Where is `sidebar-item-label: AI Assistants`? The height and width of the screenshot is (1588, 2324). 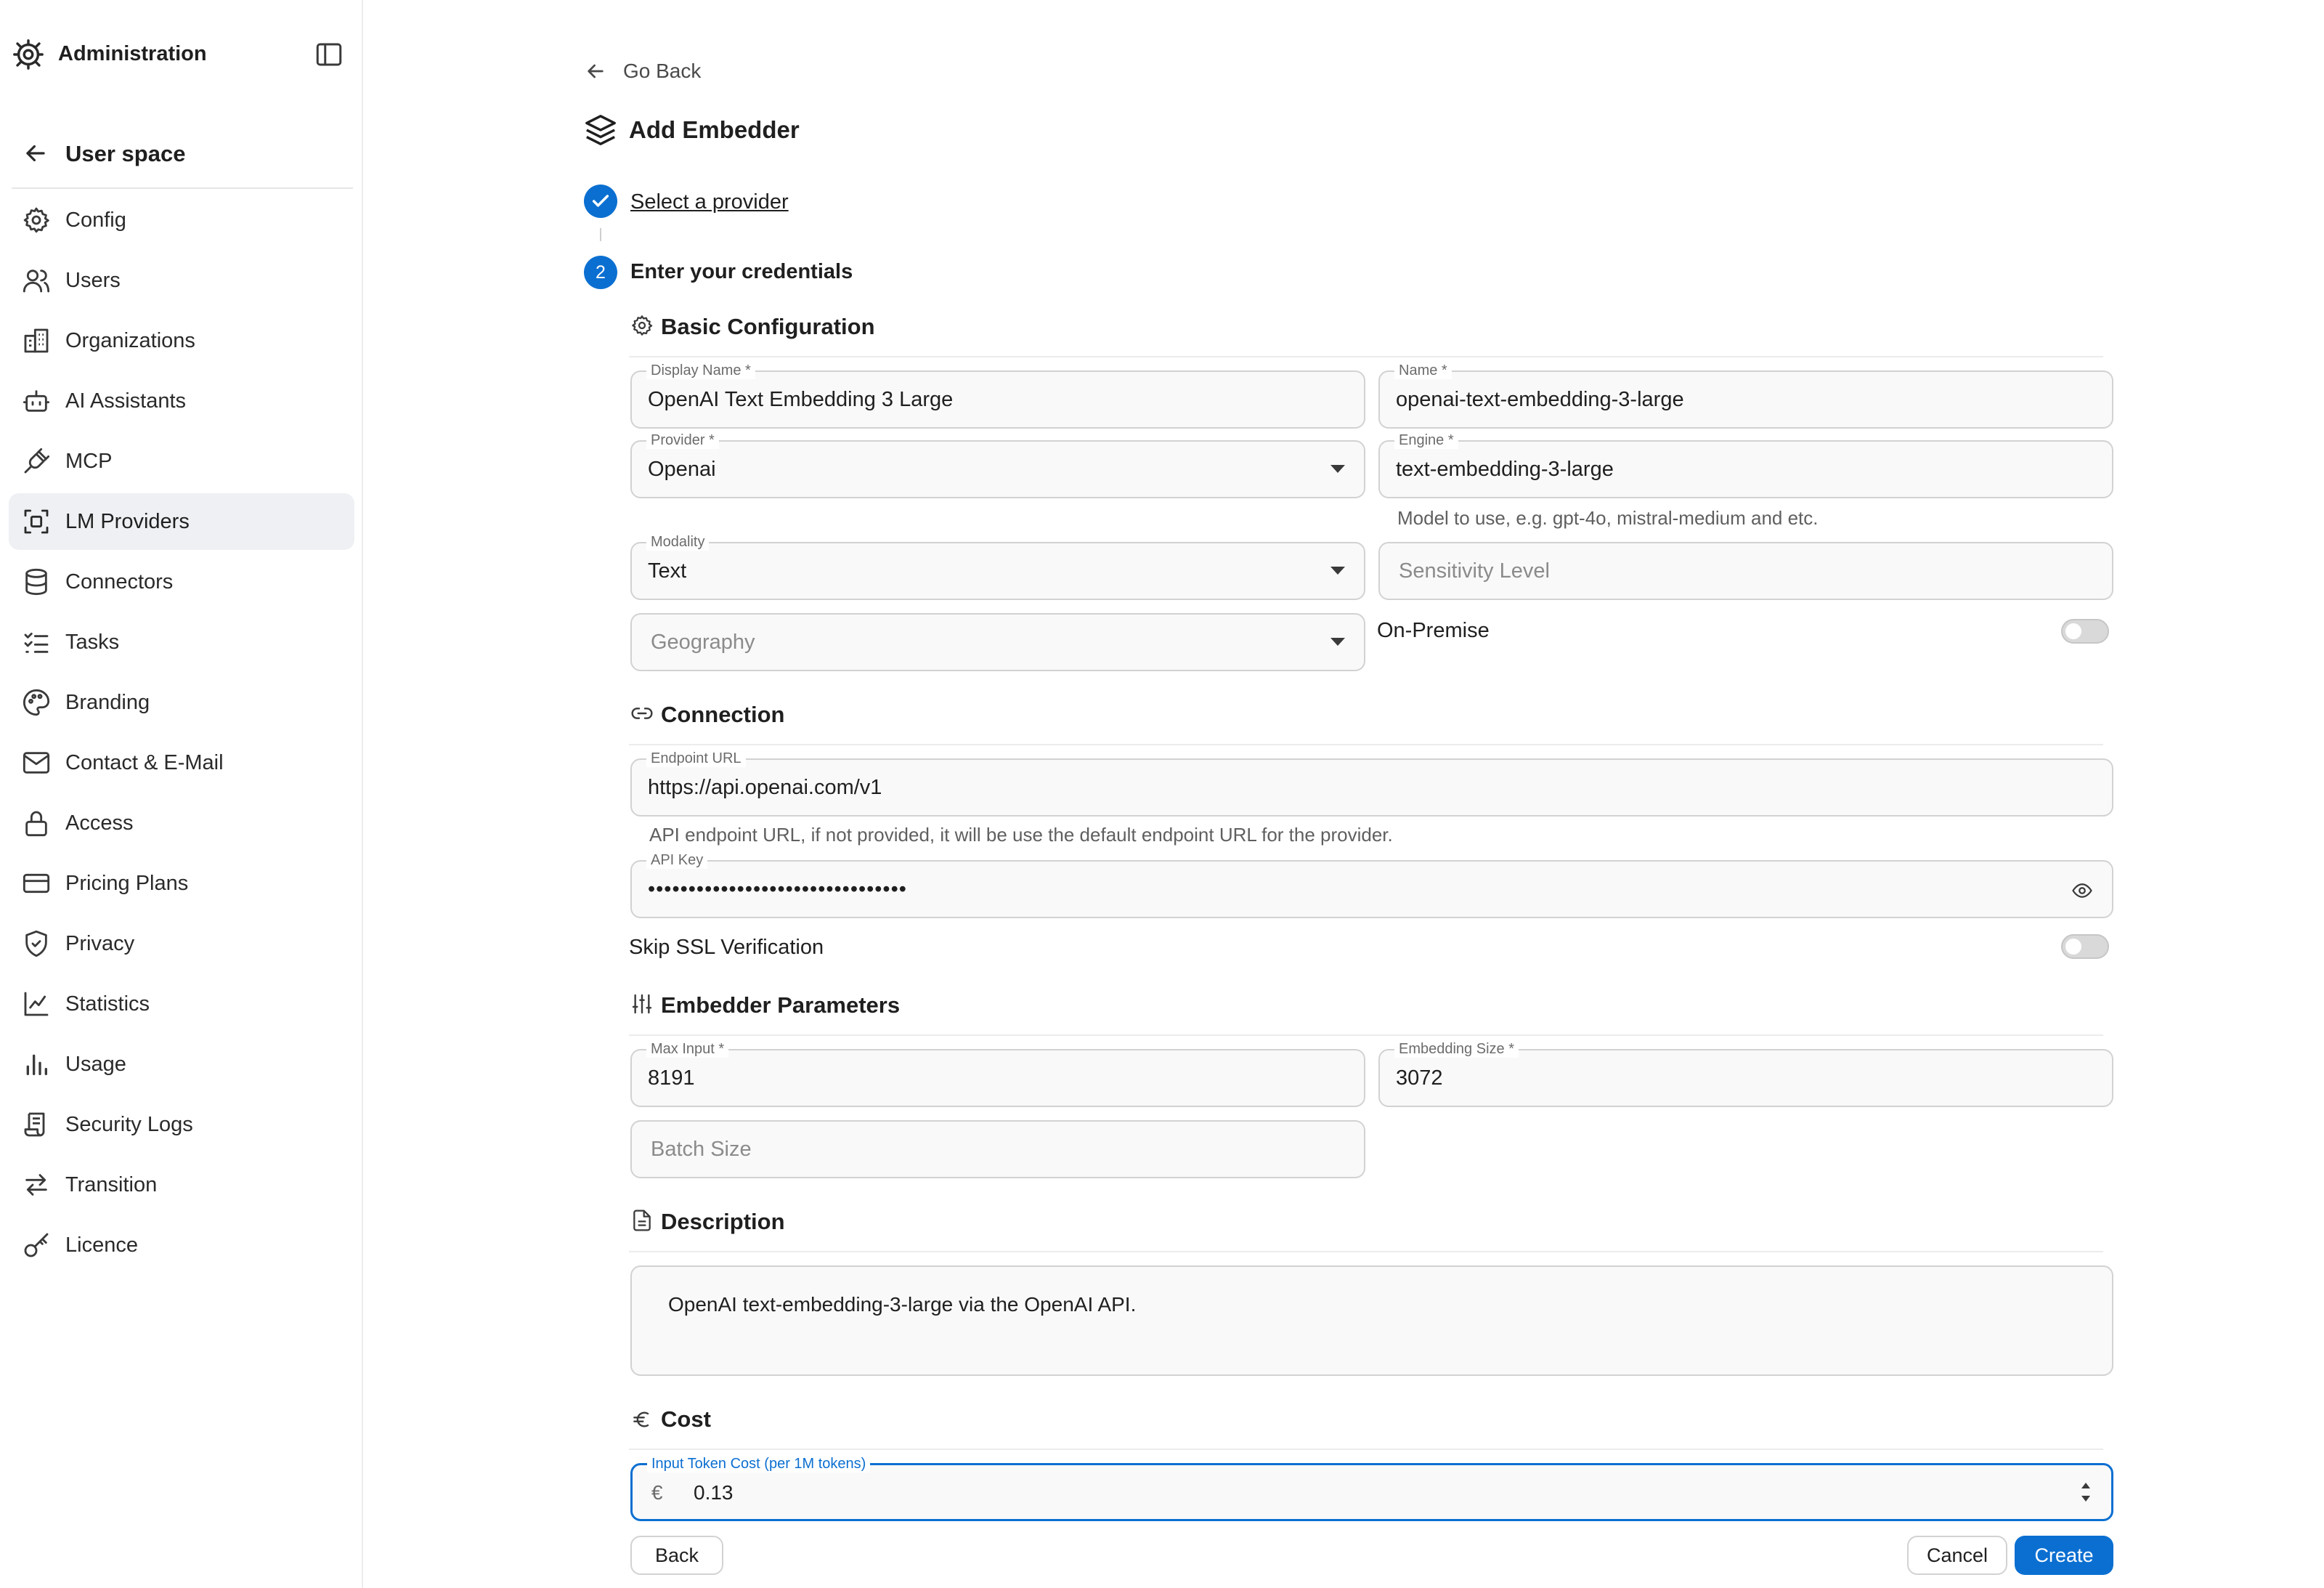 sidebar-item-label: AI Assistants is located at coordinates (126, 401).